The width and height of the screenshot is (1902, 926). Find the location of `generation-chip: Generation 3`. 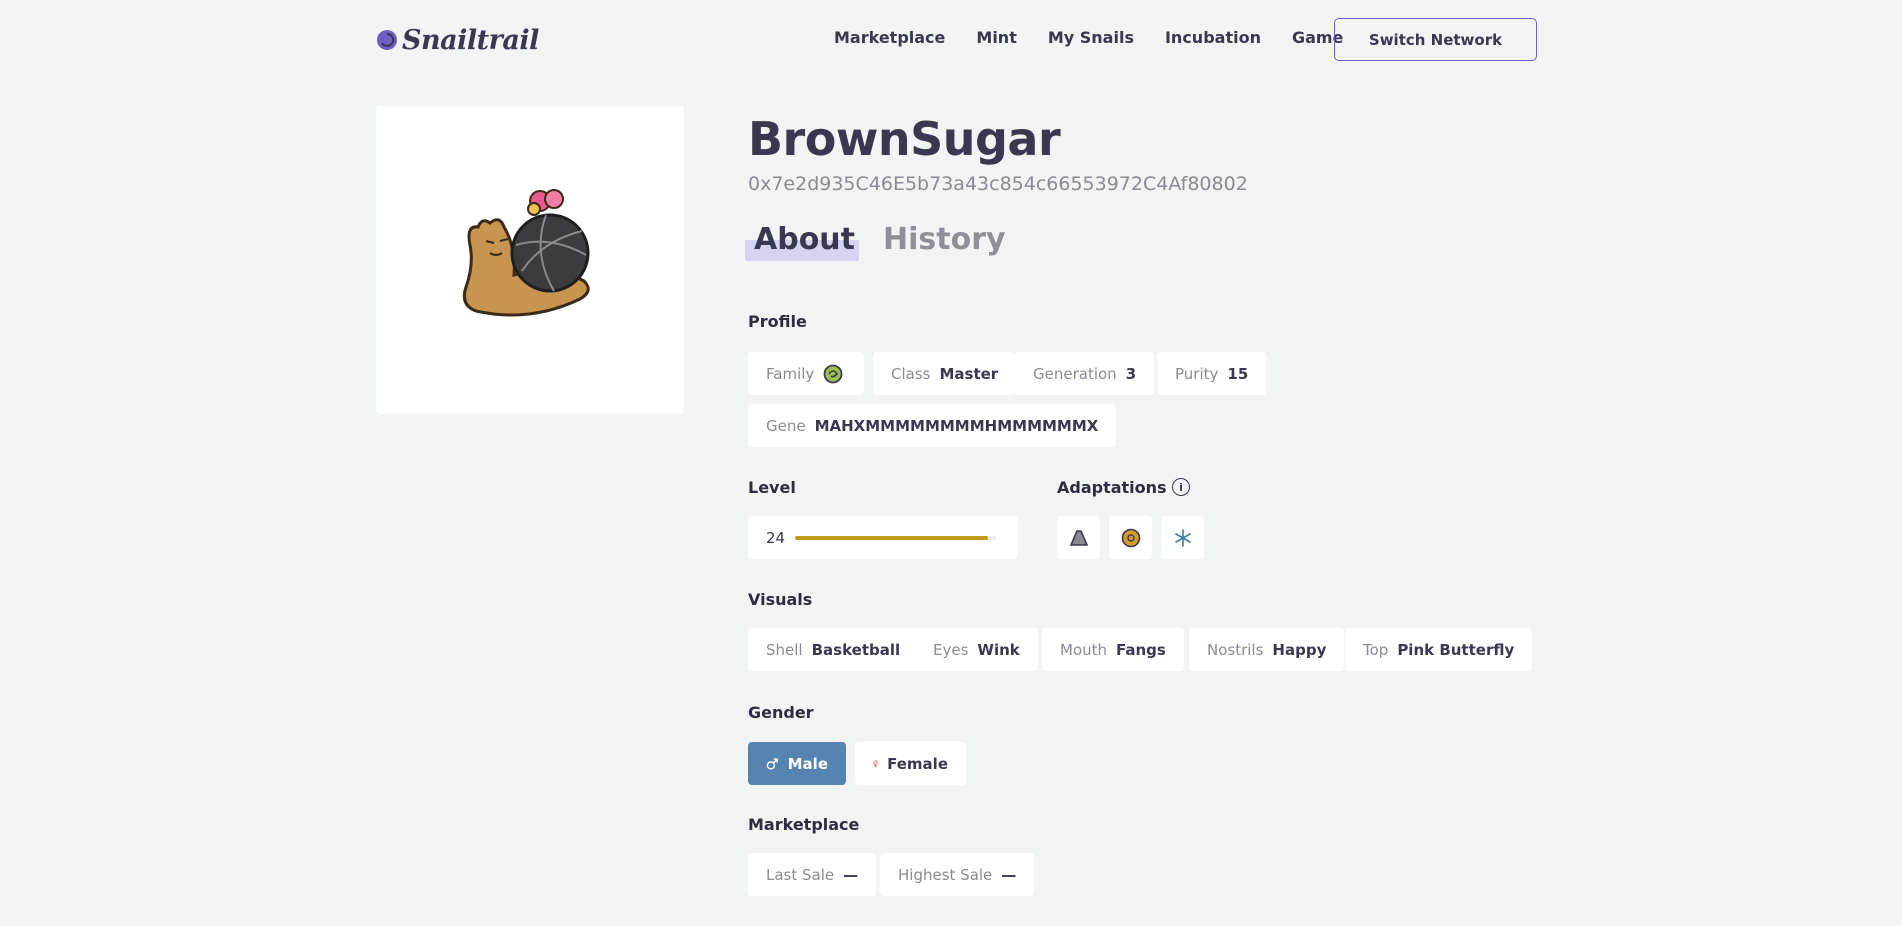

generation-chip: Generation 3 is located at coordinates (1085, 373).